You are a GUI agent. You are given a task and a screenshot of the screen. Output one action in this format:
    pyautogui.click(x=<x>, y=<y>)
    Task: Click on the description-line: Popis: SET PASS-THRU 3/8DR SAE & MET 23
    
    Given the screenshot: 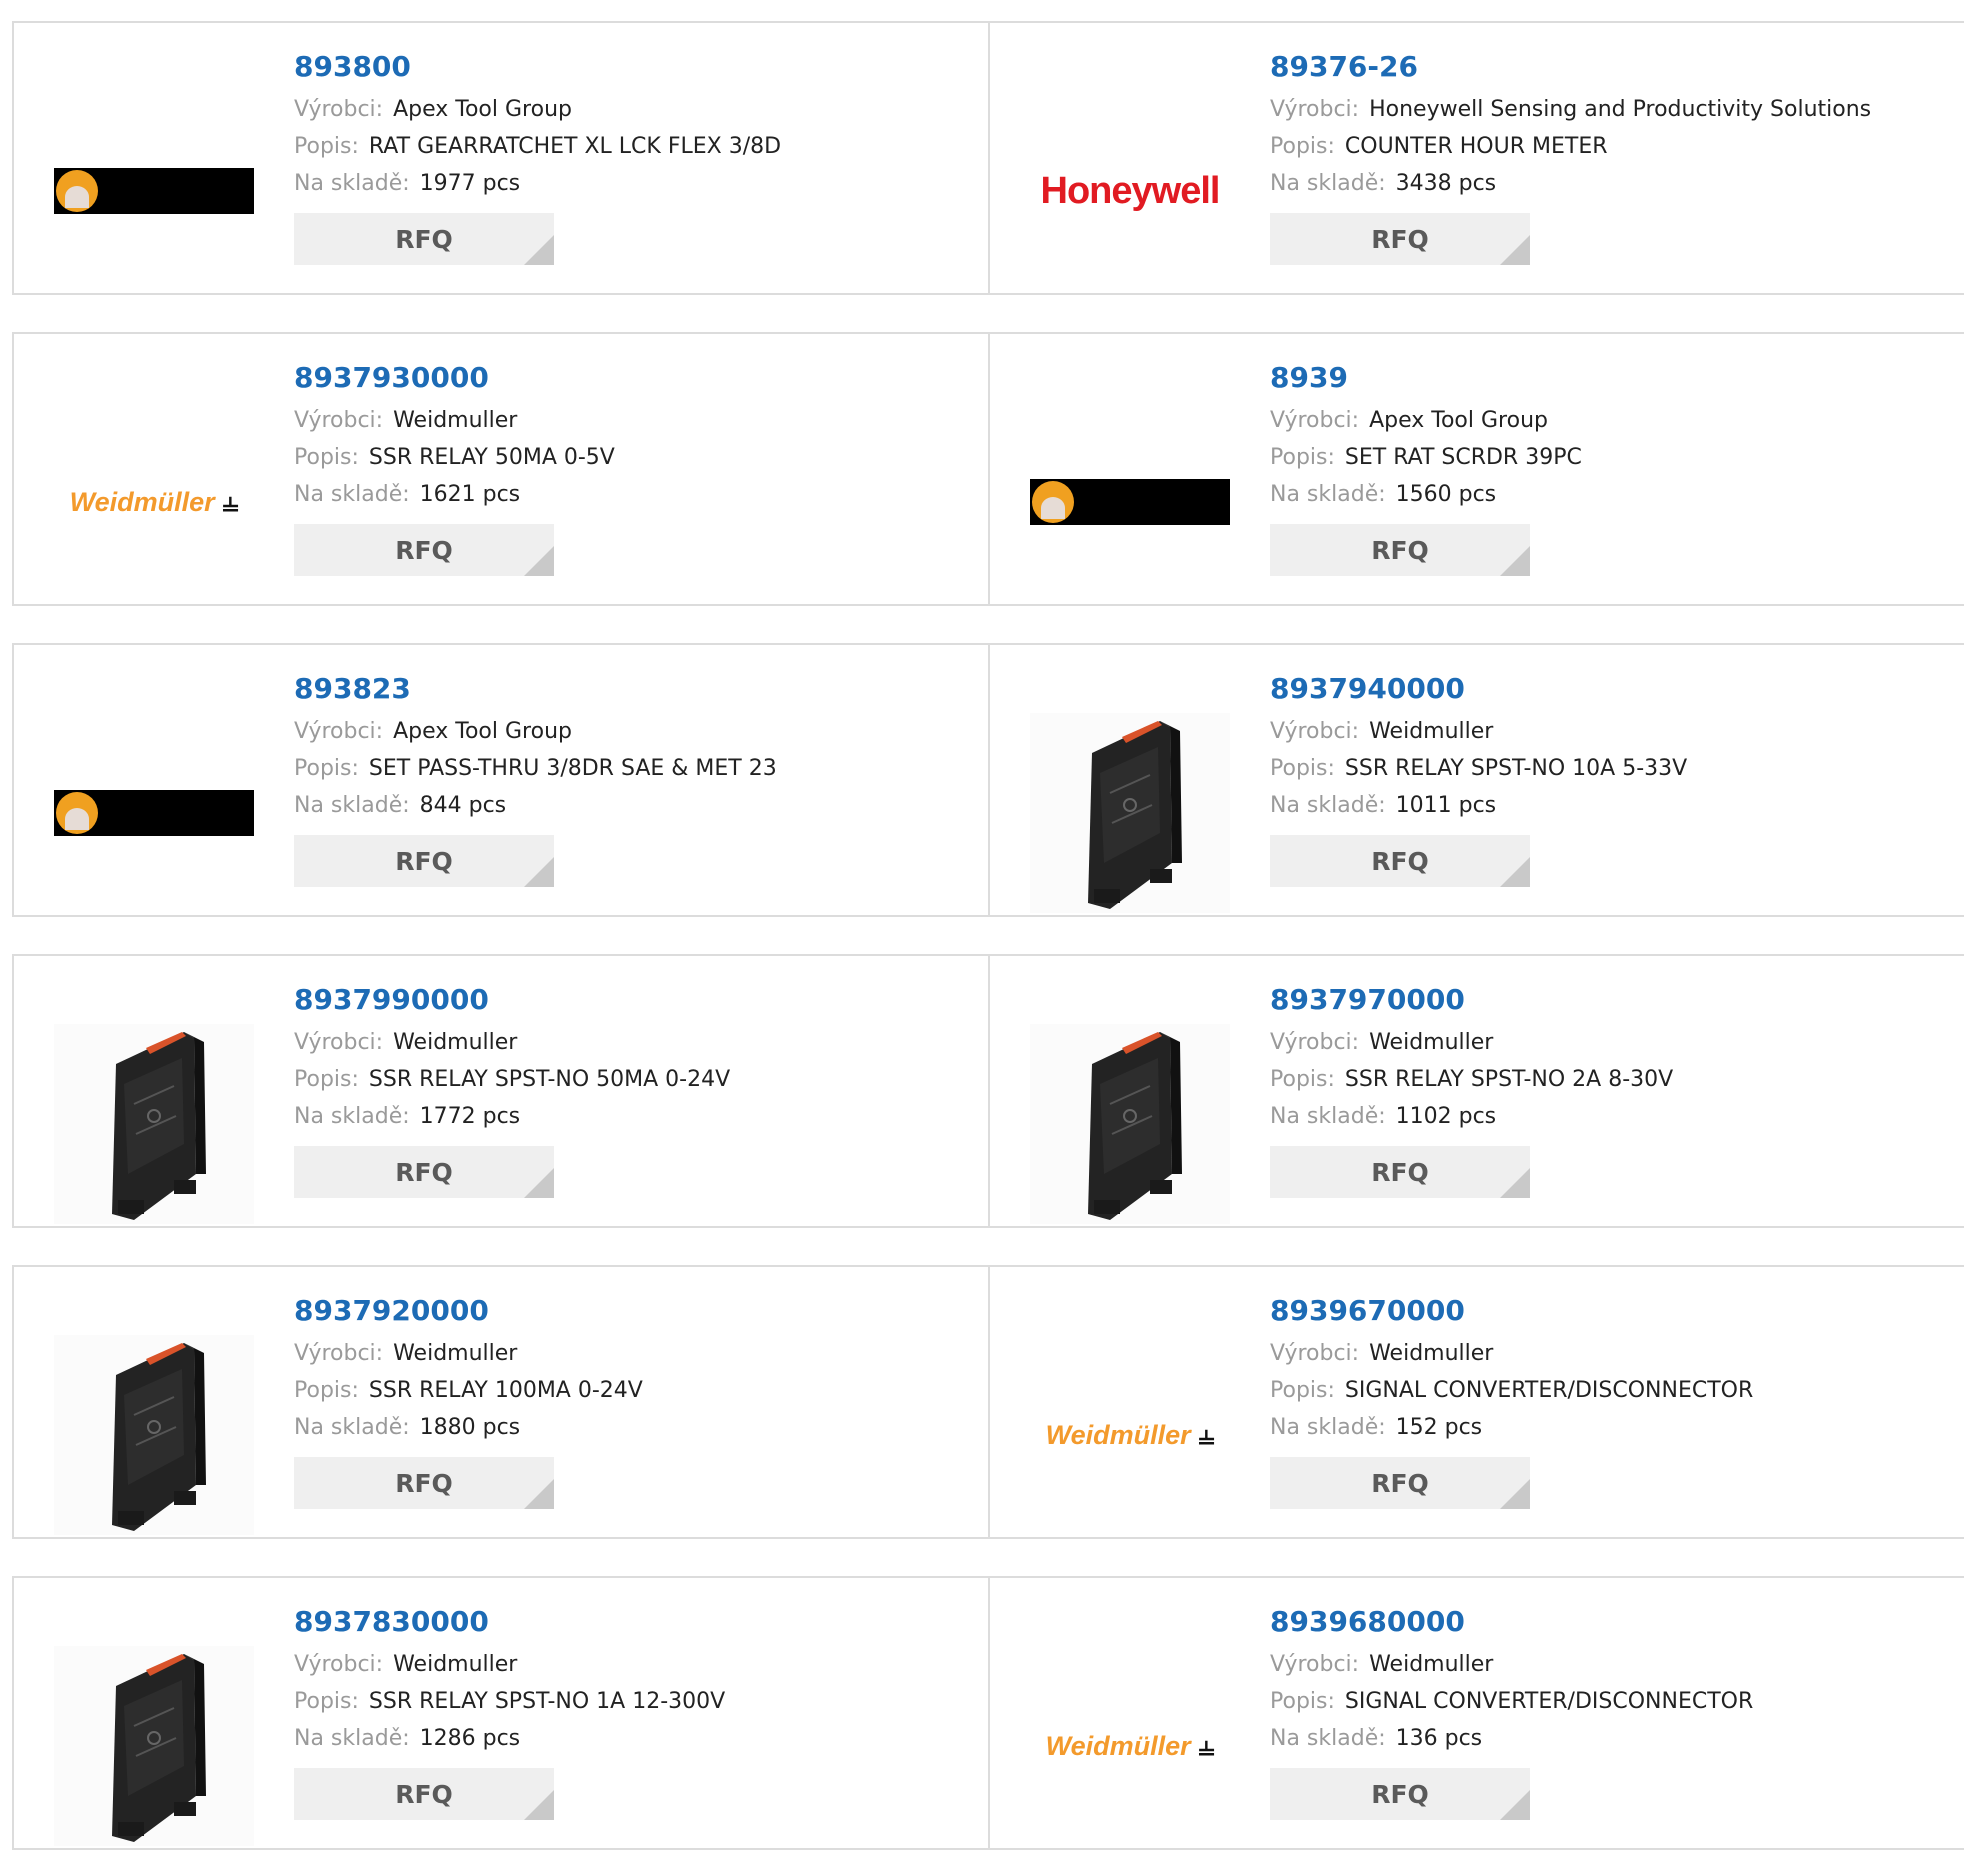 What is the action you would take?
    pyautogui.click(x=535, y=768)
    